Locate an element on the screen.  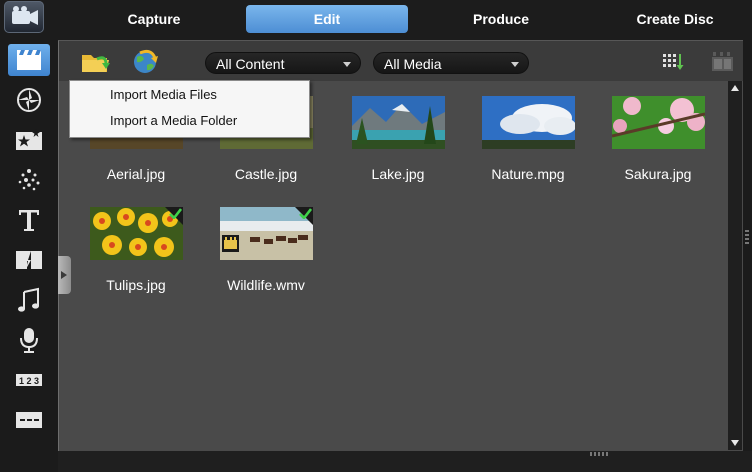
media-item: Wildlife.wmv is located at coordinates (266, 249).